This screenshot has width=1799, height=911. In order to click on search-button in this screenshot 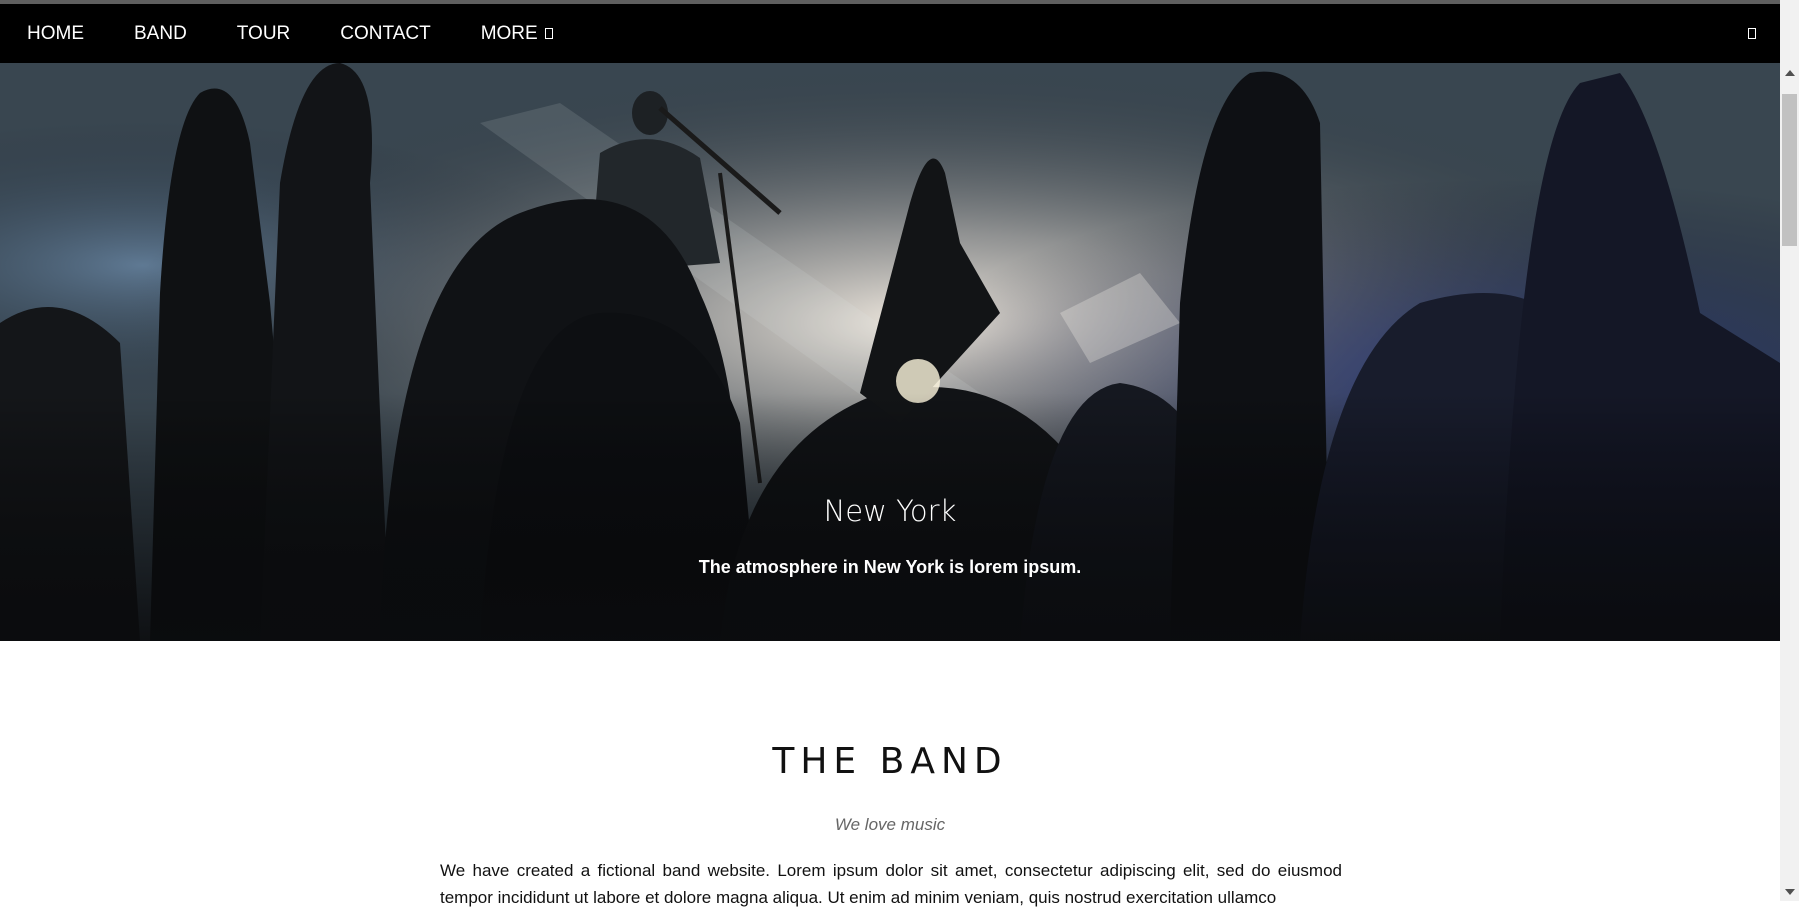, I will do `click(1750, 33)`.